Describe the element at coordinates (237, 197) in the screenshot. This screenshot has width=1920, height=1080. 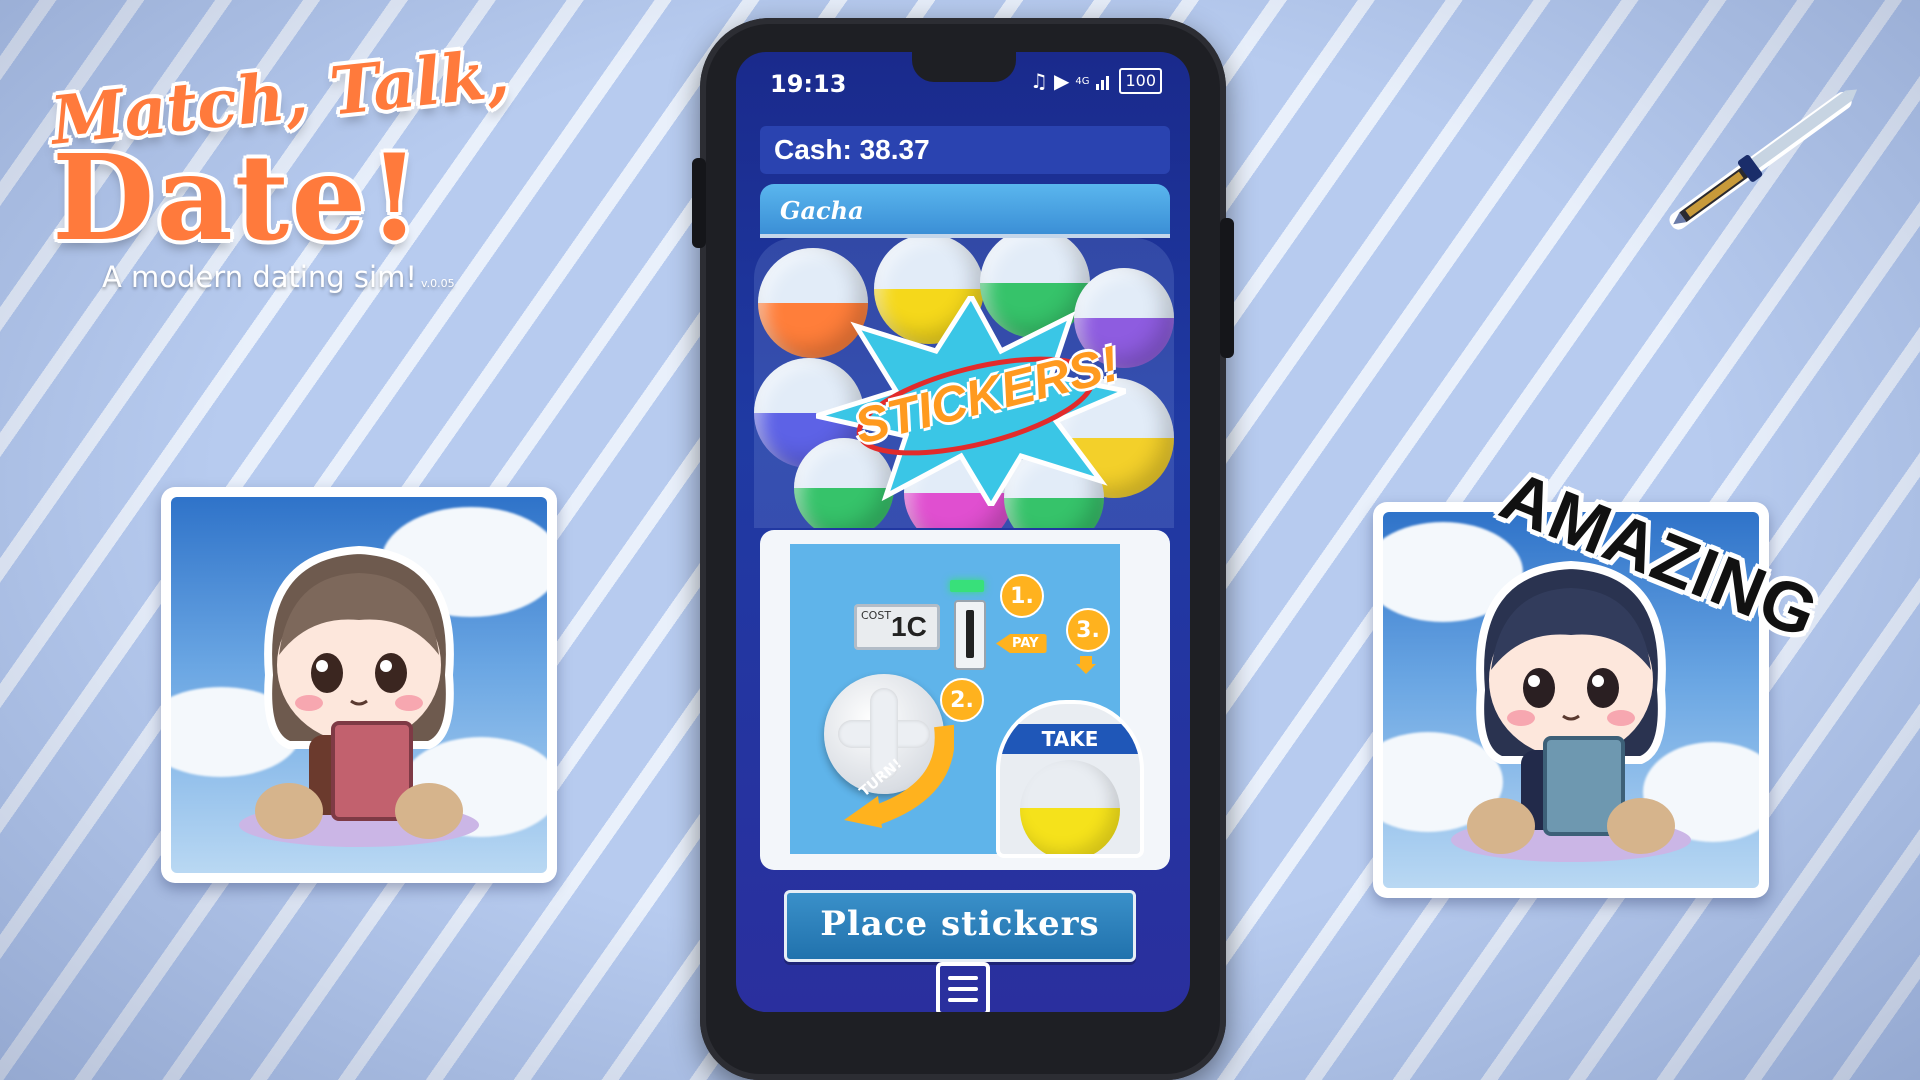
I see `logo-title-line2: Date!` at that location.